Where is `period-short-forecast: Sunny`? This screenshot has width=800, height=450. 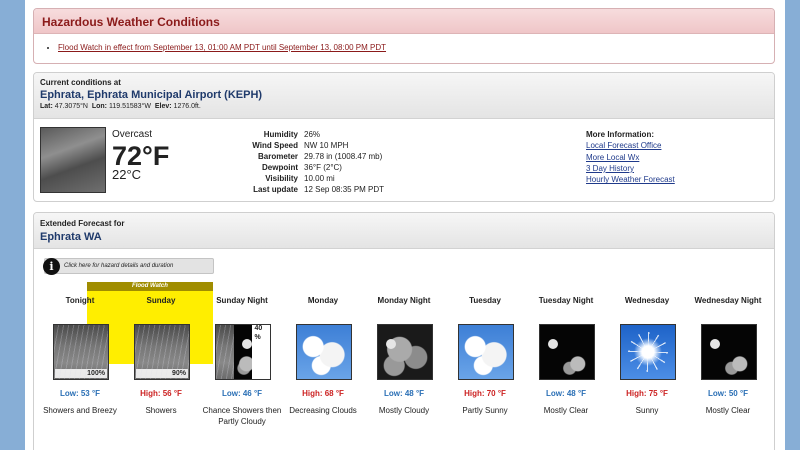 period-short-forecast: Sunny is located at coordinates (647, 410).